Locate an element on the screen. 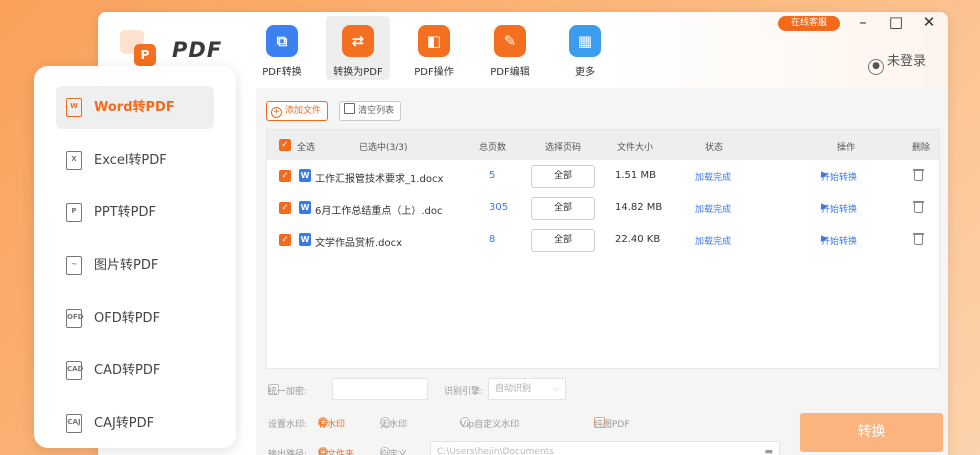 The width and height of the screenshot is (980, 455). engine-label: 识别引擎: is located at coordinates (464, 392).